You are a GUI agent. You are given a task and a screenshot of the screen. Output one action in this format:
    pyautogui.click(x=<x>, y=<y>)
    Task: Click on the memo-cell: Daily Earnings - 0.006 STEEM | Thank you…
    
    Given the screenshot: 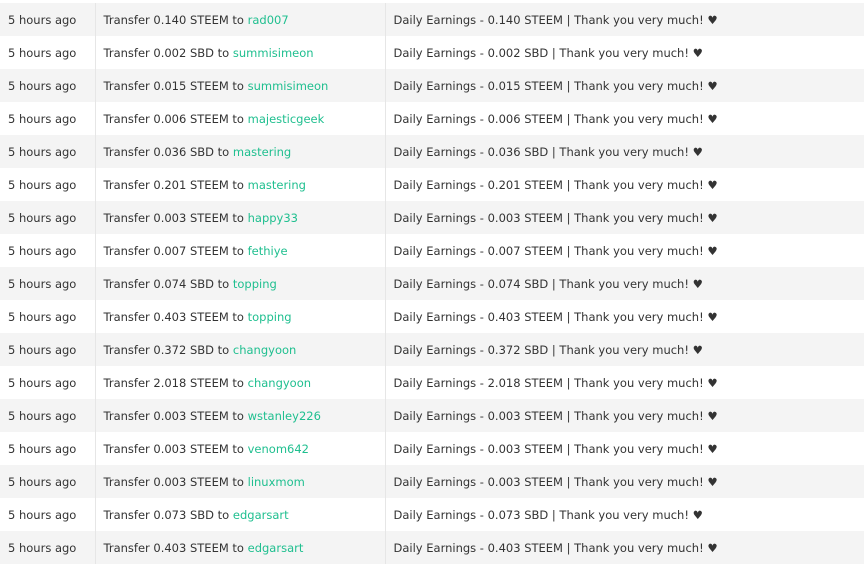 What is the action you would take?
    pyautogui.click(x=624, y=118)
    